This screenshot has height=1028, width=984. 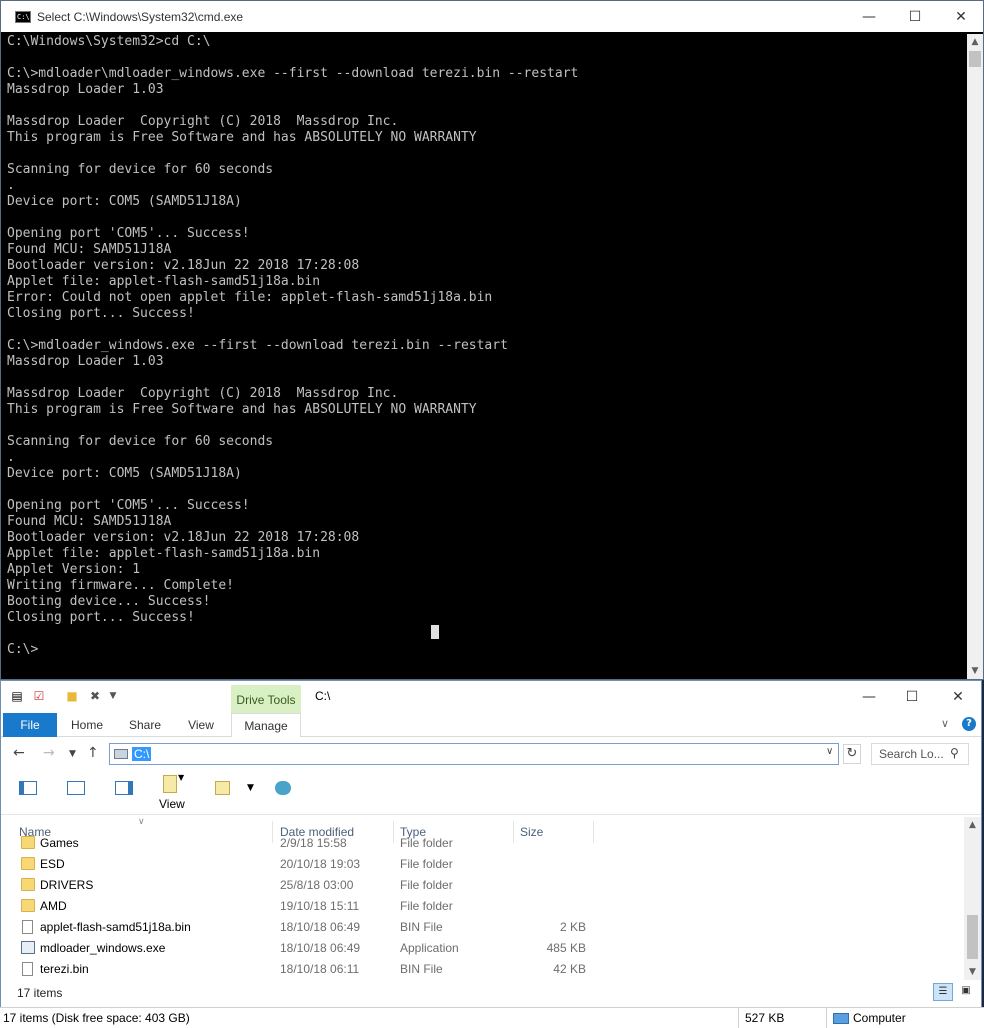 I want to click on file-name: AMD, so click(x=53, y=906).